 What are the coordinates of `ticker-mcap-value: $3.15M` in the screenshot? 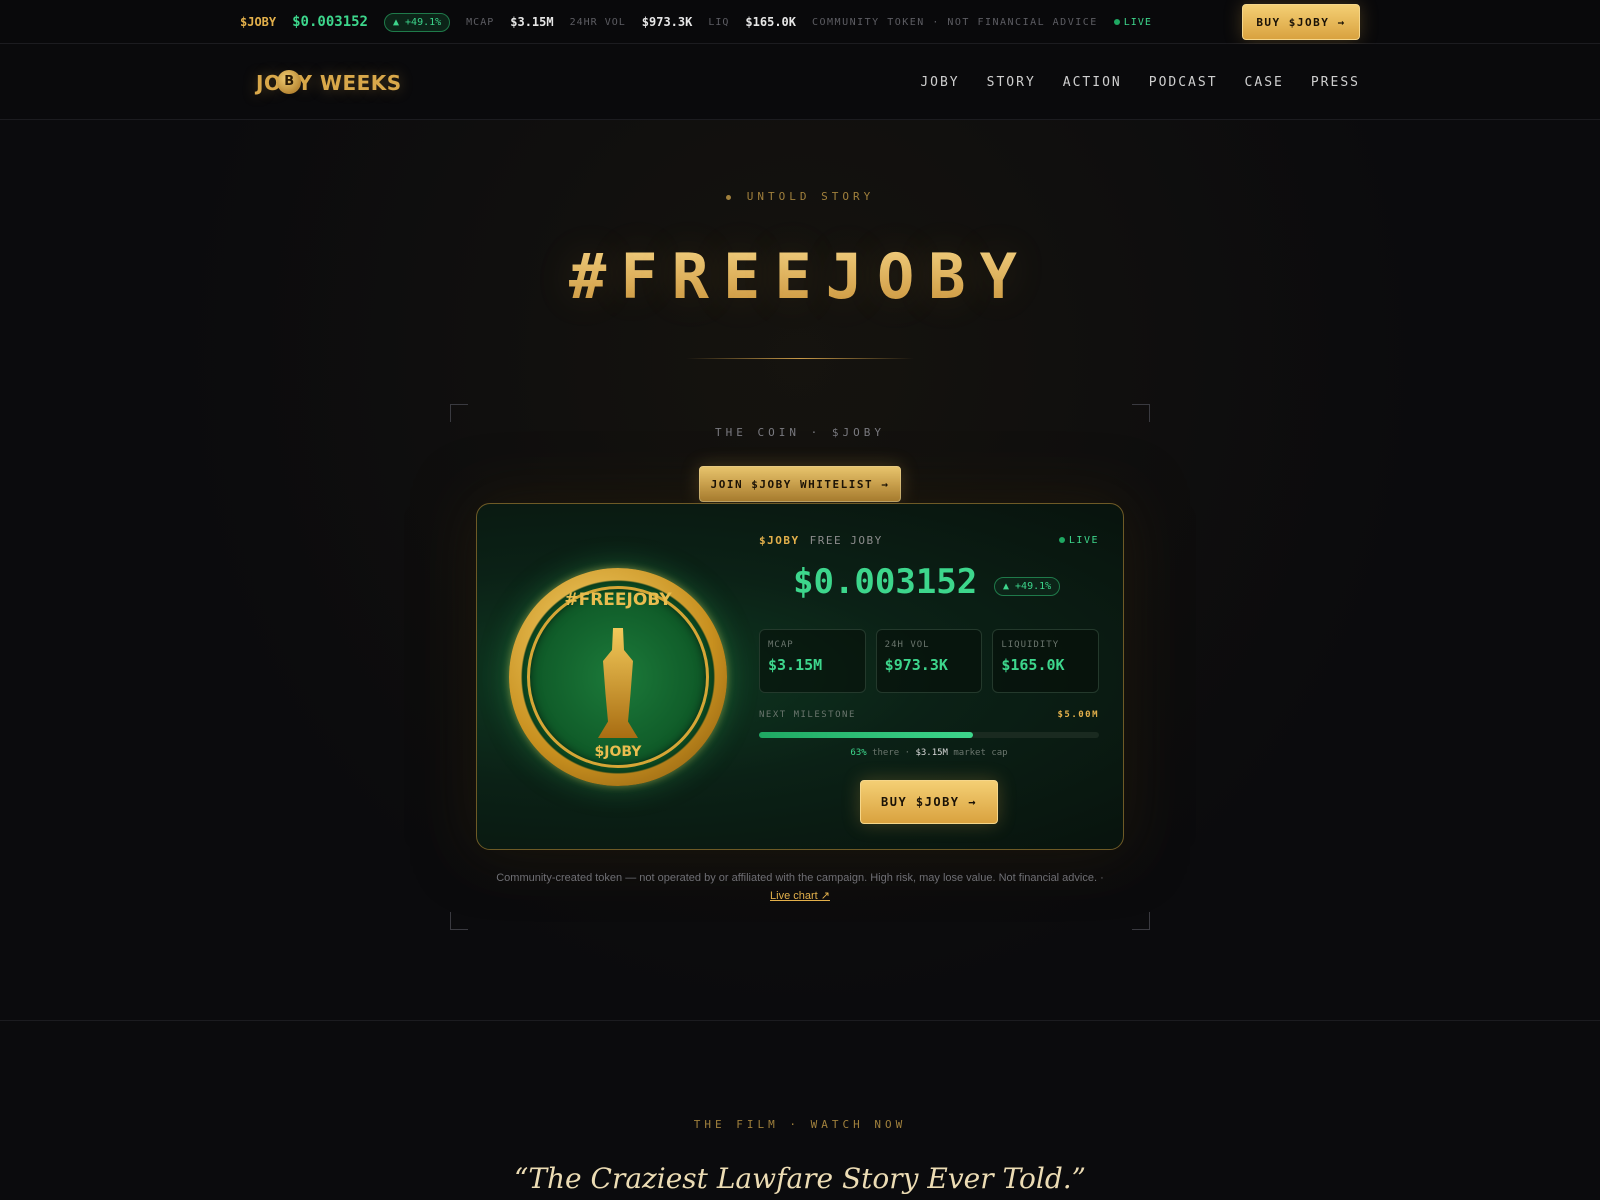 It's located at (532, 22).